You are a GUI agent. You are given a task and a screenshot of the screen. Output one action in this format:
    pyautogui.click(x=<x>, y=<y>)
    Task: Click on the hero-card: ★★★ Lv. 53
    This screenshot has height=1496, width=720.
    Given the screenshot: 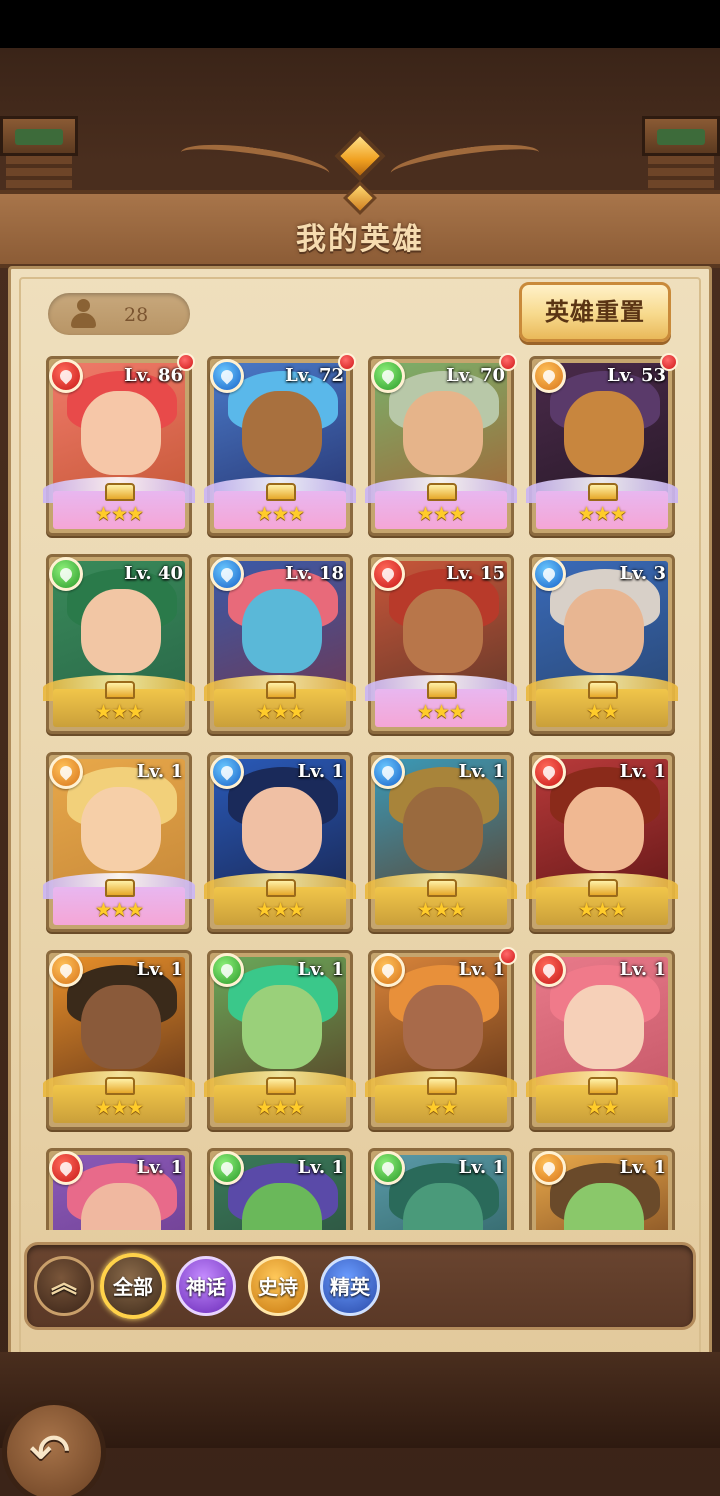 What is the action you would take?
    pyautogui.click(x=602, y=444)
    